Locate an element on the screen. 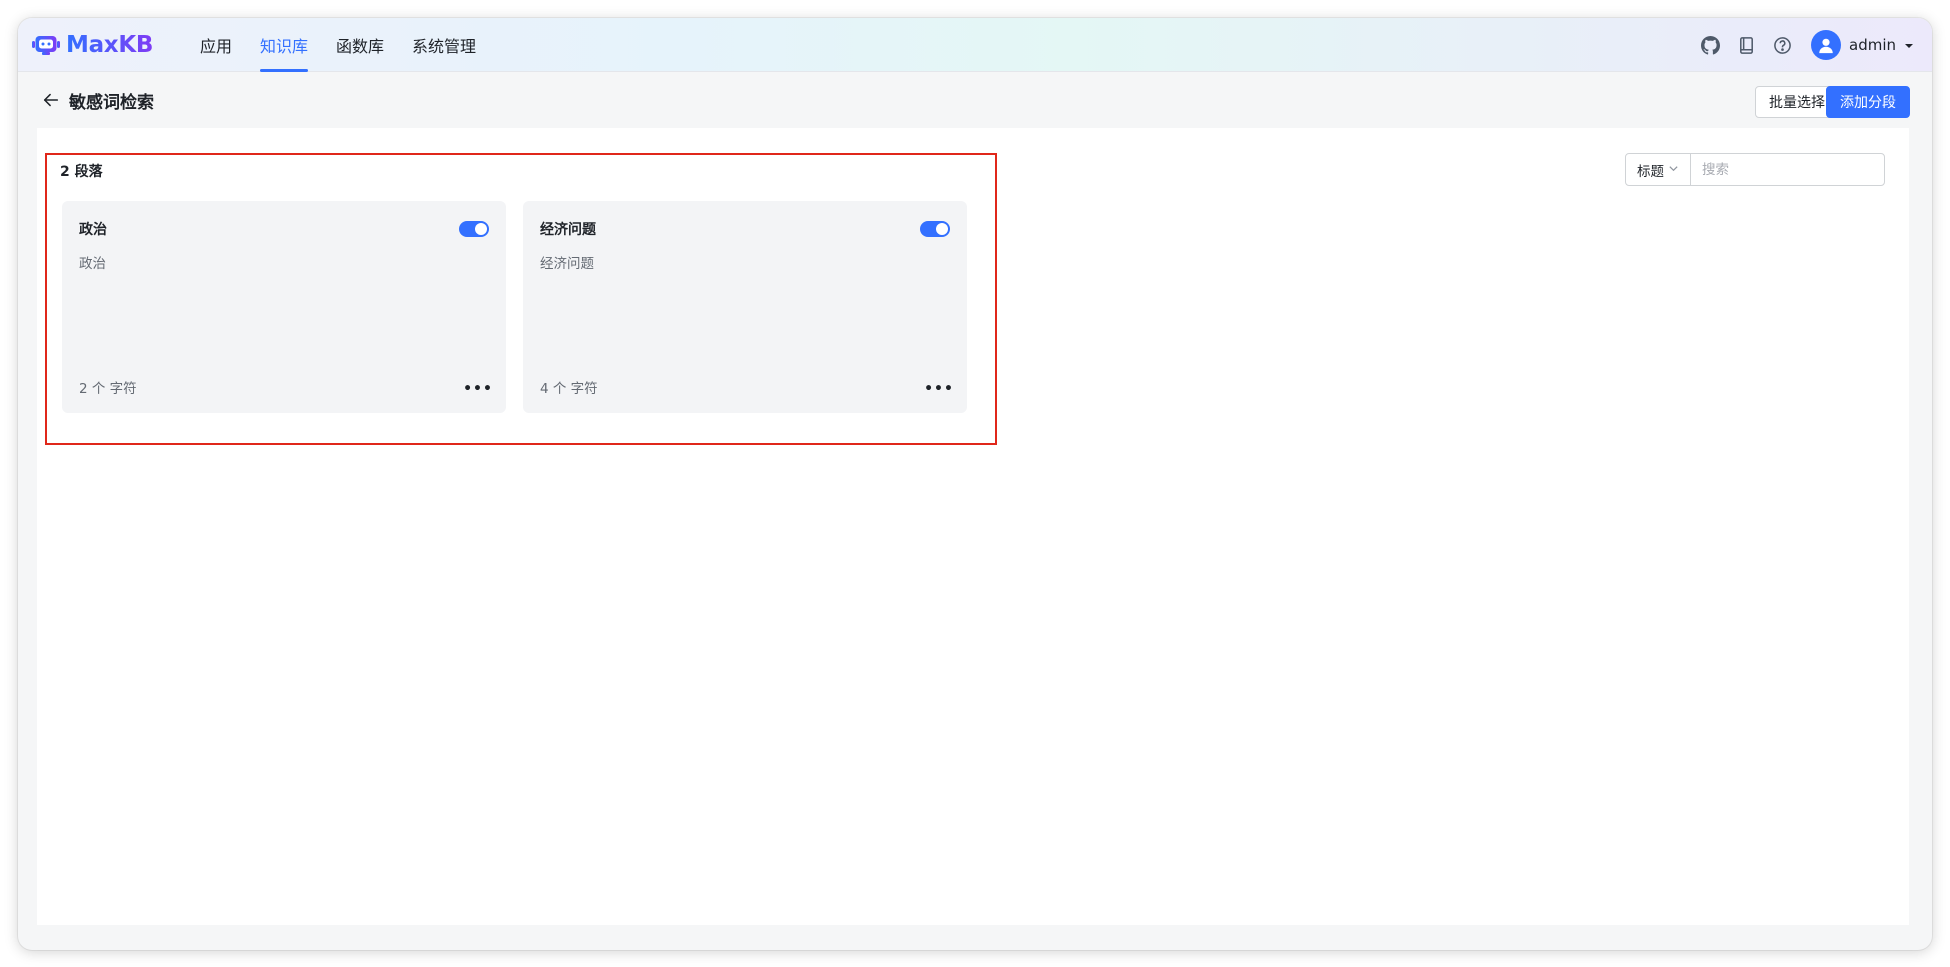  top-navbar: MaxKB 应用 知识库 函数库 系统管理 admin is located at coordinates (975, 45).